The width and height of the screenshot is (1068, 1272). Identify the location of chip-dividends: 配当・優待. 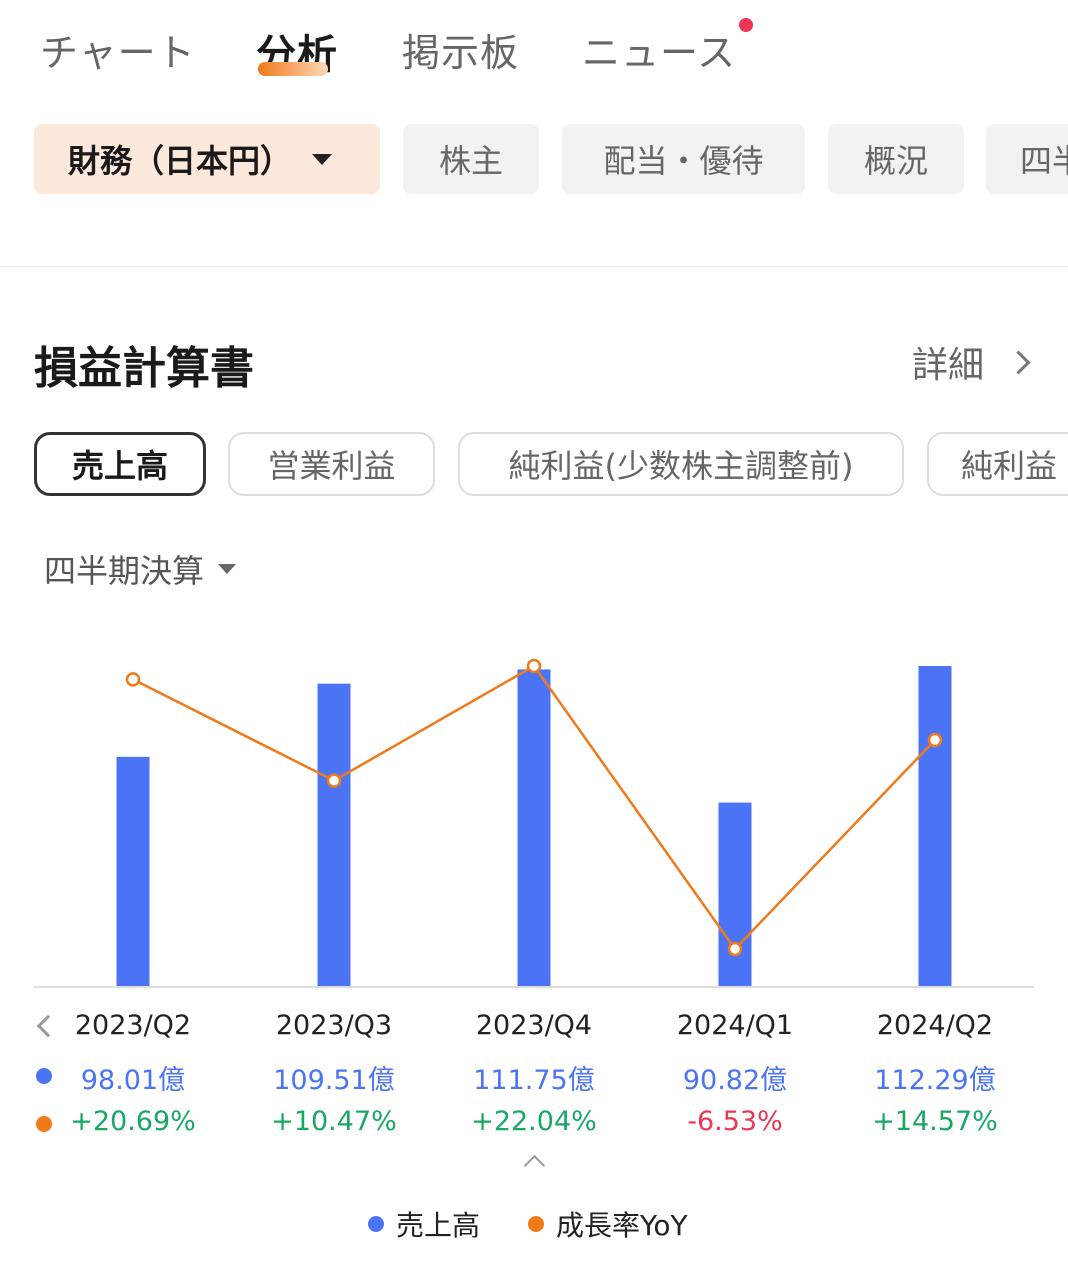
(683, 159).